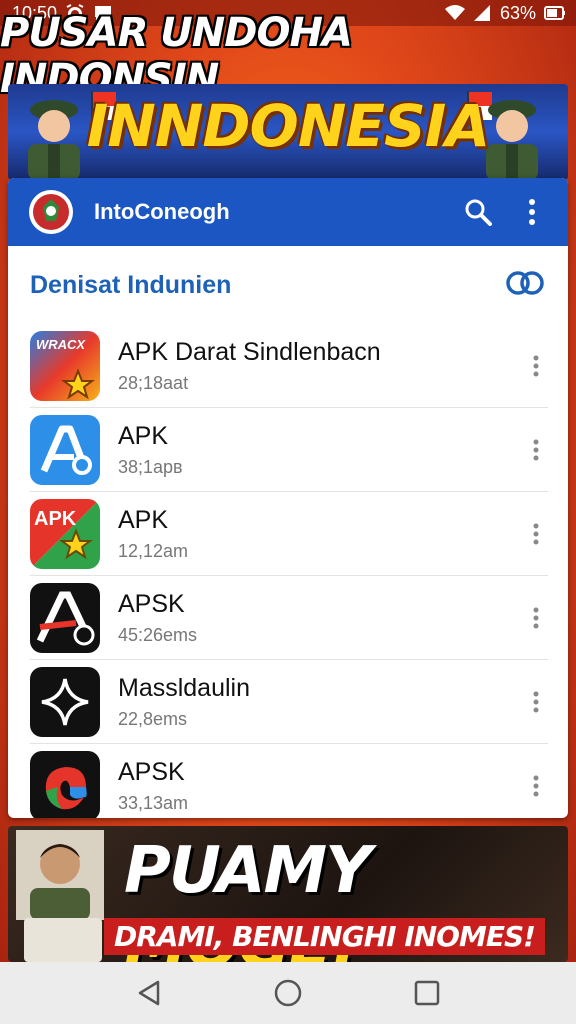  I want to click on app-meta: 38;1apв, so click(150, 466).